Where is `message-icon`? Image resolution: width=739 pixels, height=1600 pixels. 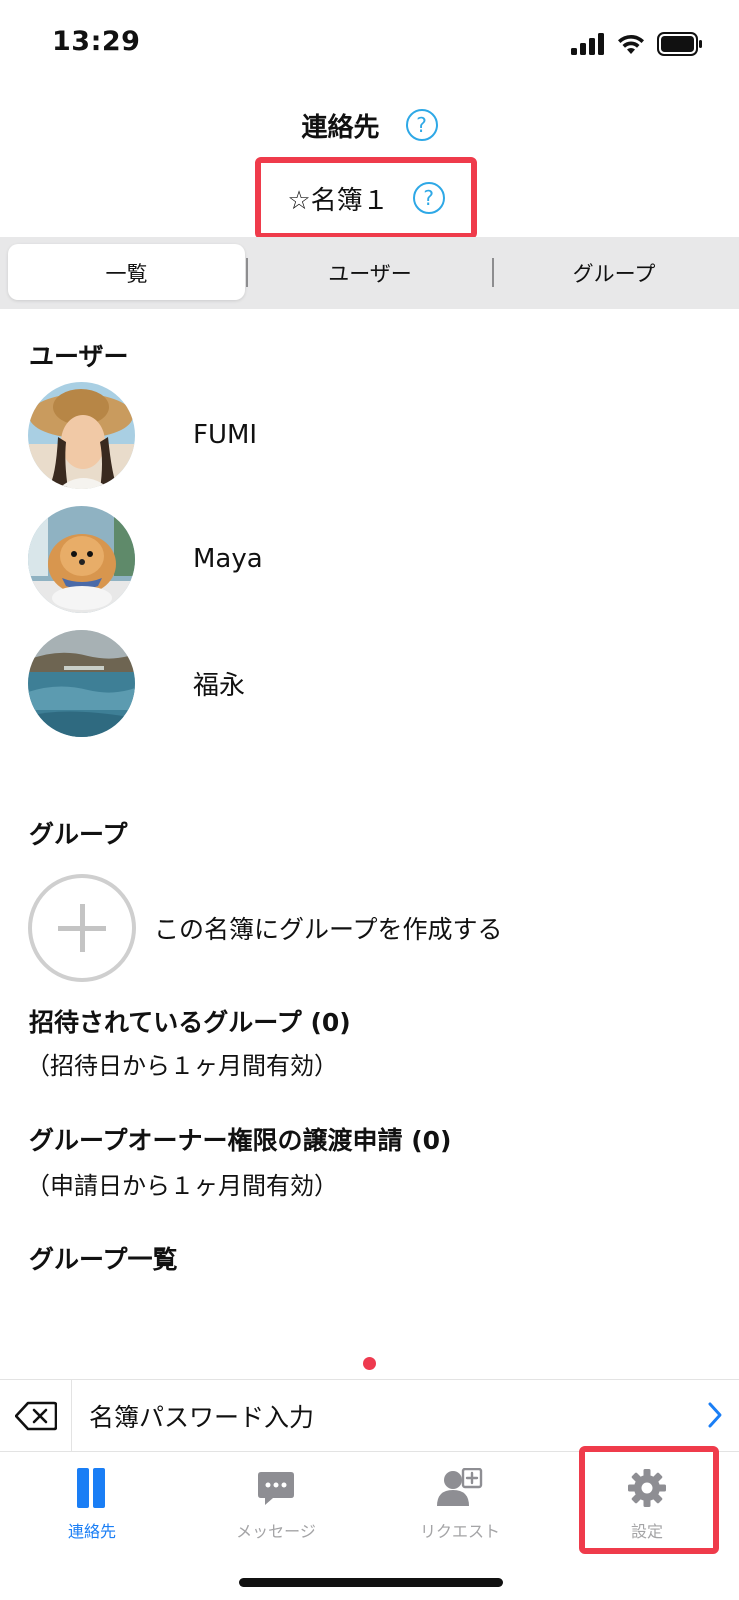
message-icon is located at coordinates (276, 1488).